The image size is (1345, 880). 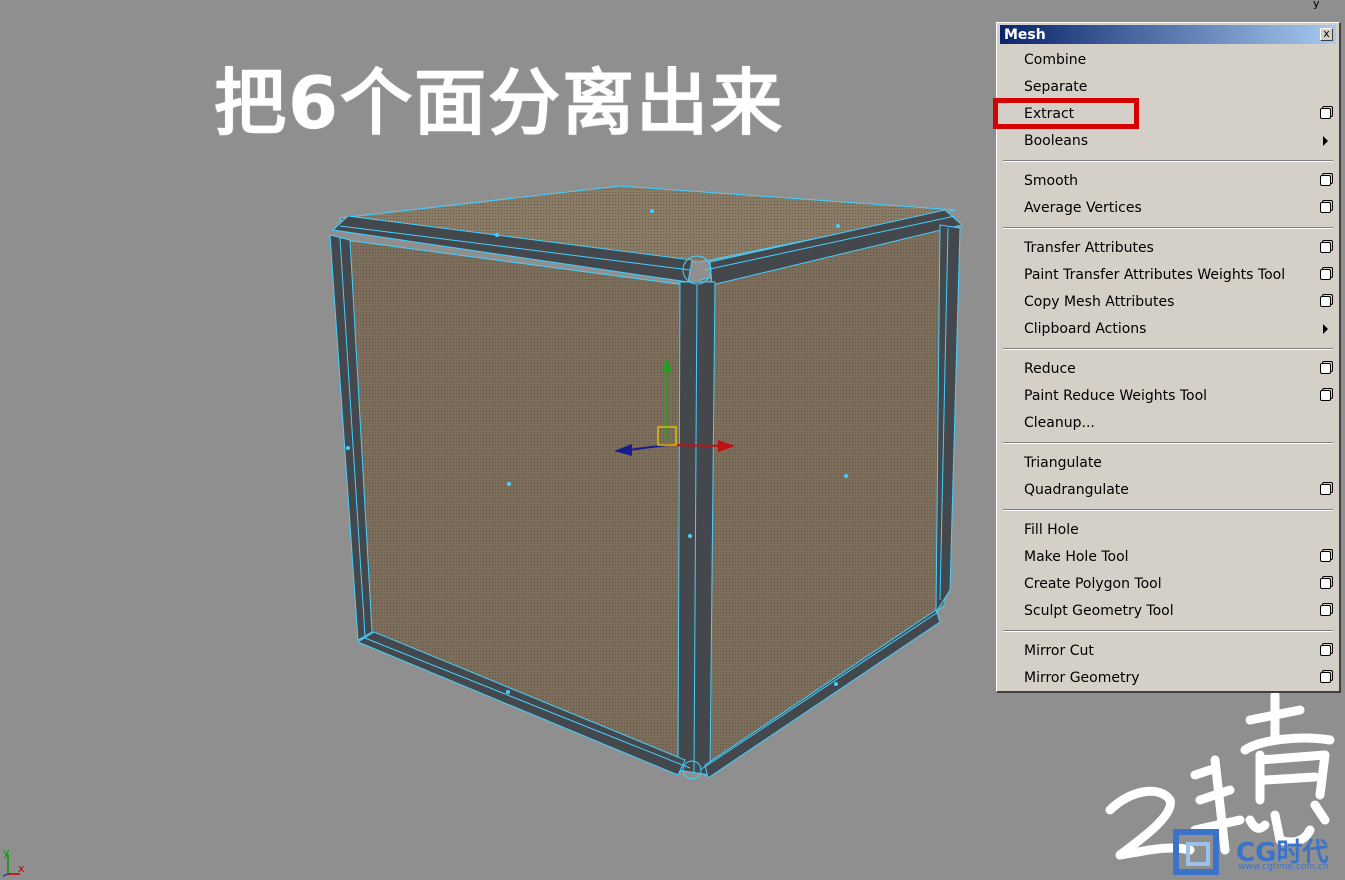 I want to click on menu-item-reduce: Reduce, so click(x=1169, y=369).